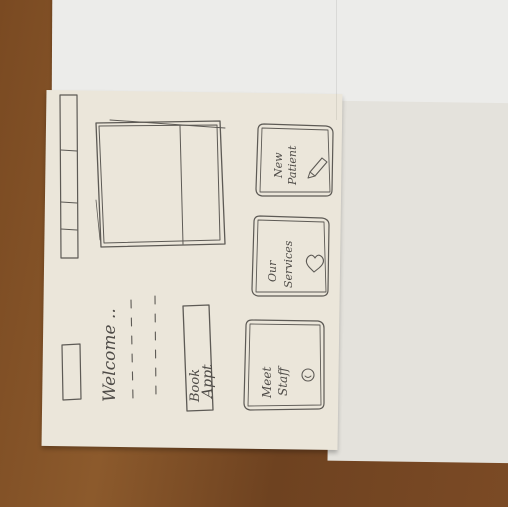 The width and height of the screenshot is (508, 507). Describe the element at coordinates (71, 372) in the screenshot. I see `logo-placeholder` at that location.